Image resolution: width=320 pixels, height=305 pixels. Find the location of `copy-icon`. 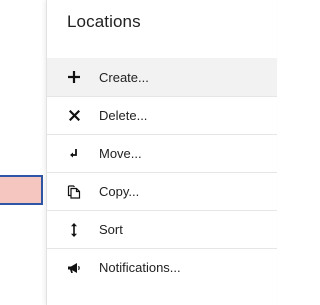

copy-icon is located at coordinates (74, 191).